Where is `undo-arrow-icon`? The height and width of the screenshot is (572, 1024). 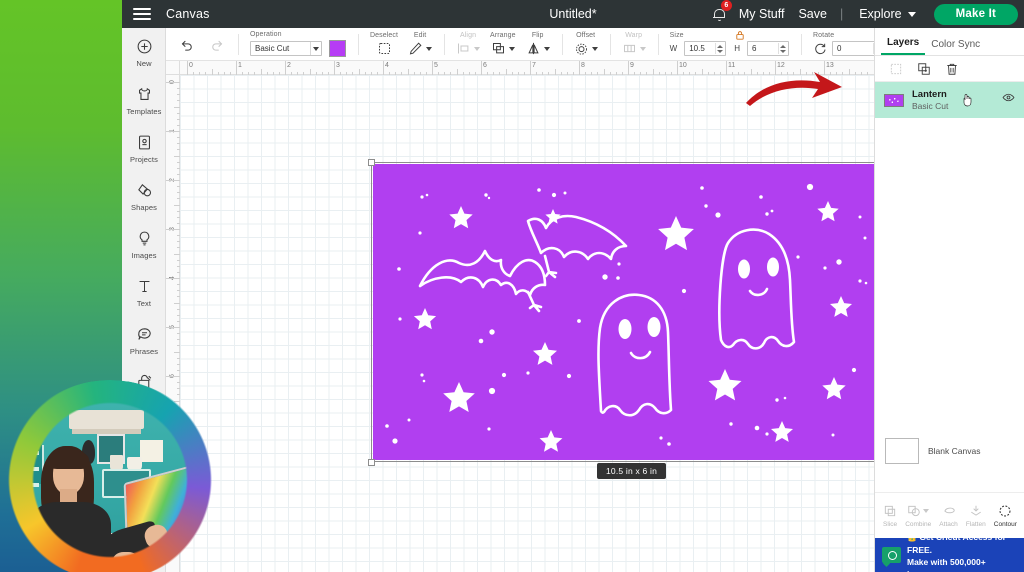 undo-arrow-icon is located at coordinates (187, 44).